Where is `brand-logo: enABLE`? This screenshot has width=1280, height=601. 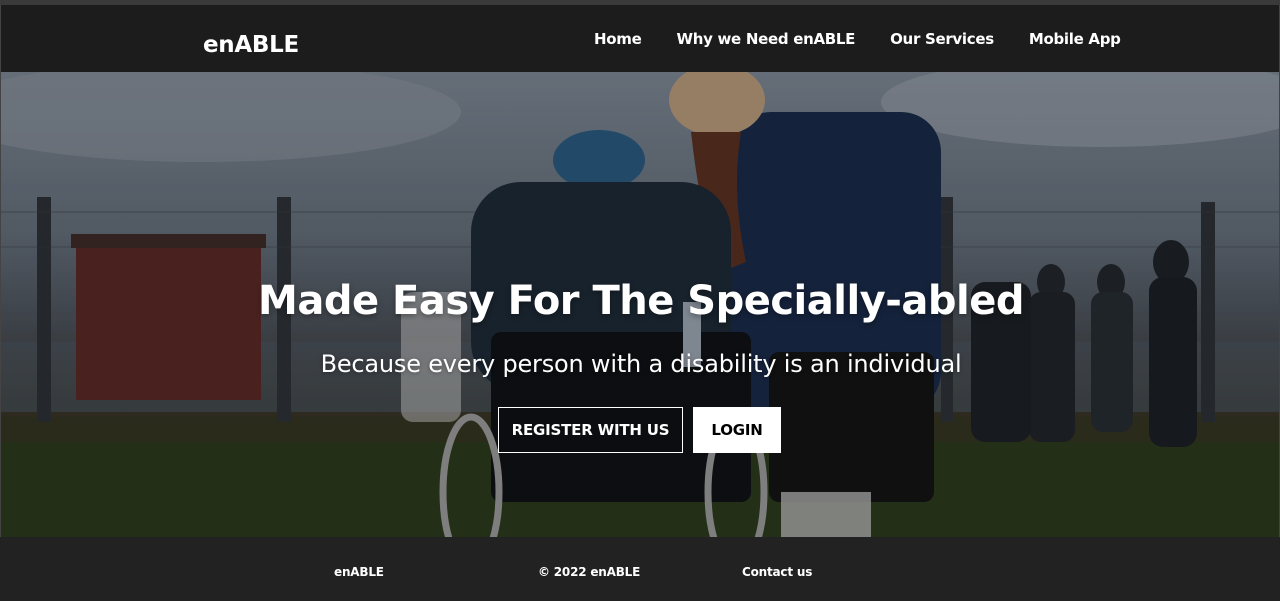 brand-logo: enABLE is located at coordinates (251, 45).